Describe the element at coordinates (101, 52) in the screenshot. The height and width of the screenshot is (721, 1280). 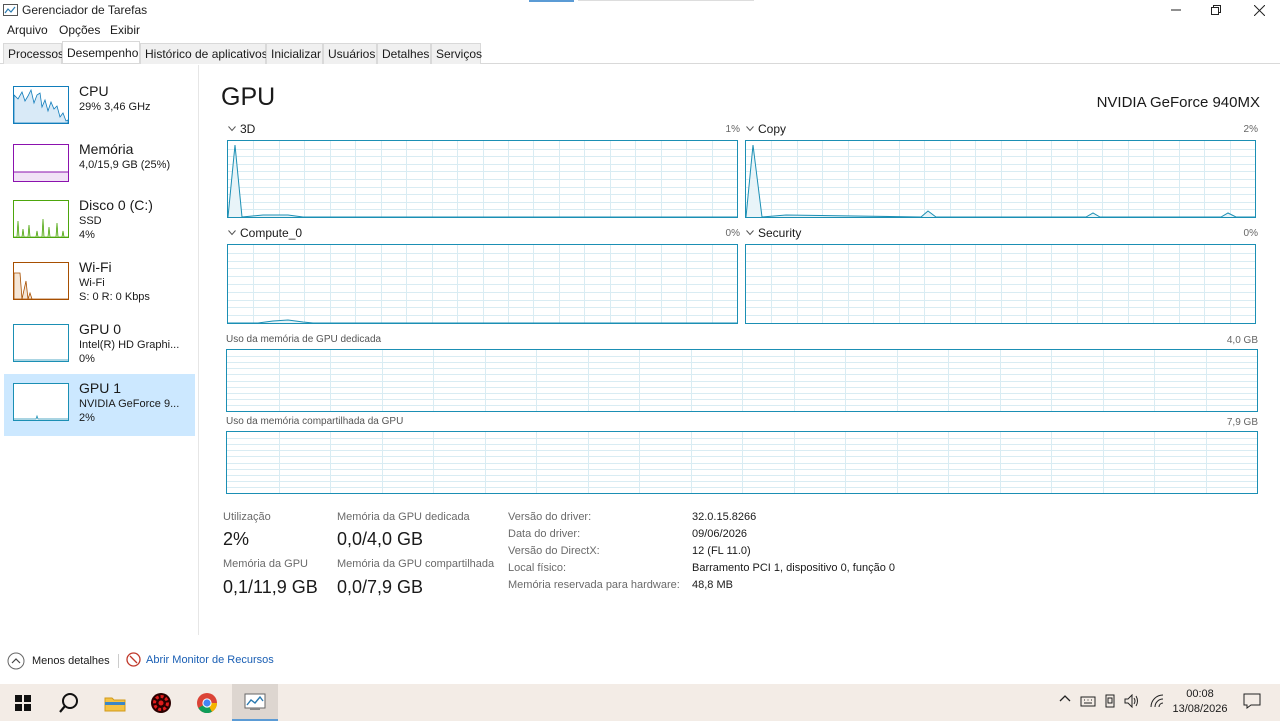
I see `tab-desempenho: Desempenho` at that location.